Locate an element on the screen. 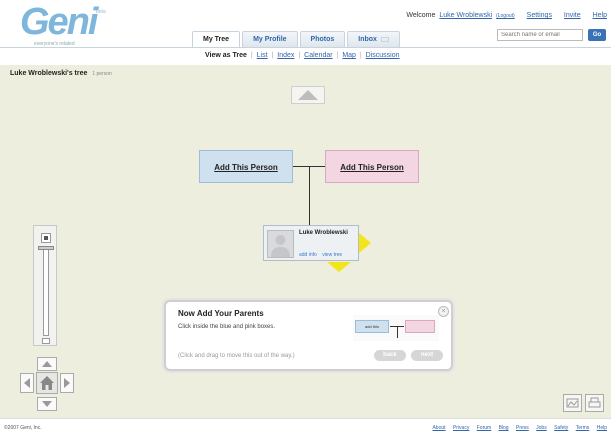 This screenshot has height=436, width=611. printer-icon is located at coordinates (594, 402).